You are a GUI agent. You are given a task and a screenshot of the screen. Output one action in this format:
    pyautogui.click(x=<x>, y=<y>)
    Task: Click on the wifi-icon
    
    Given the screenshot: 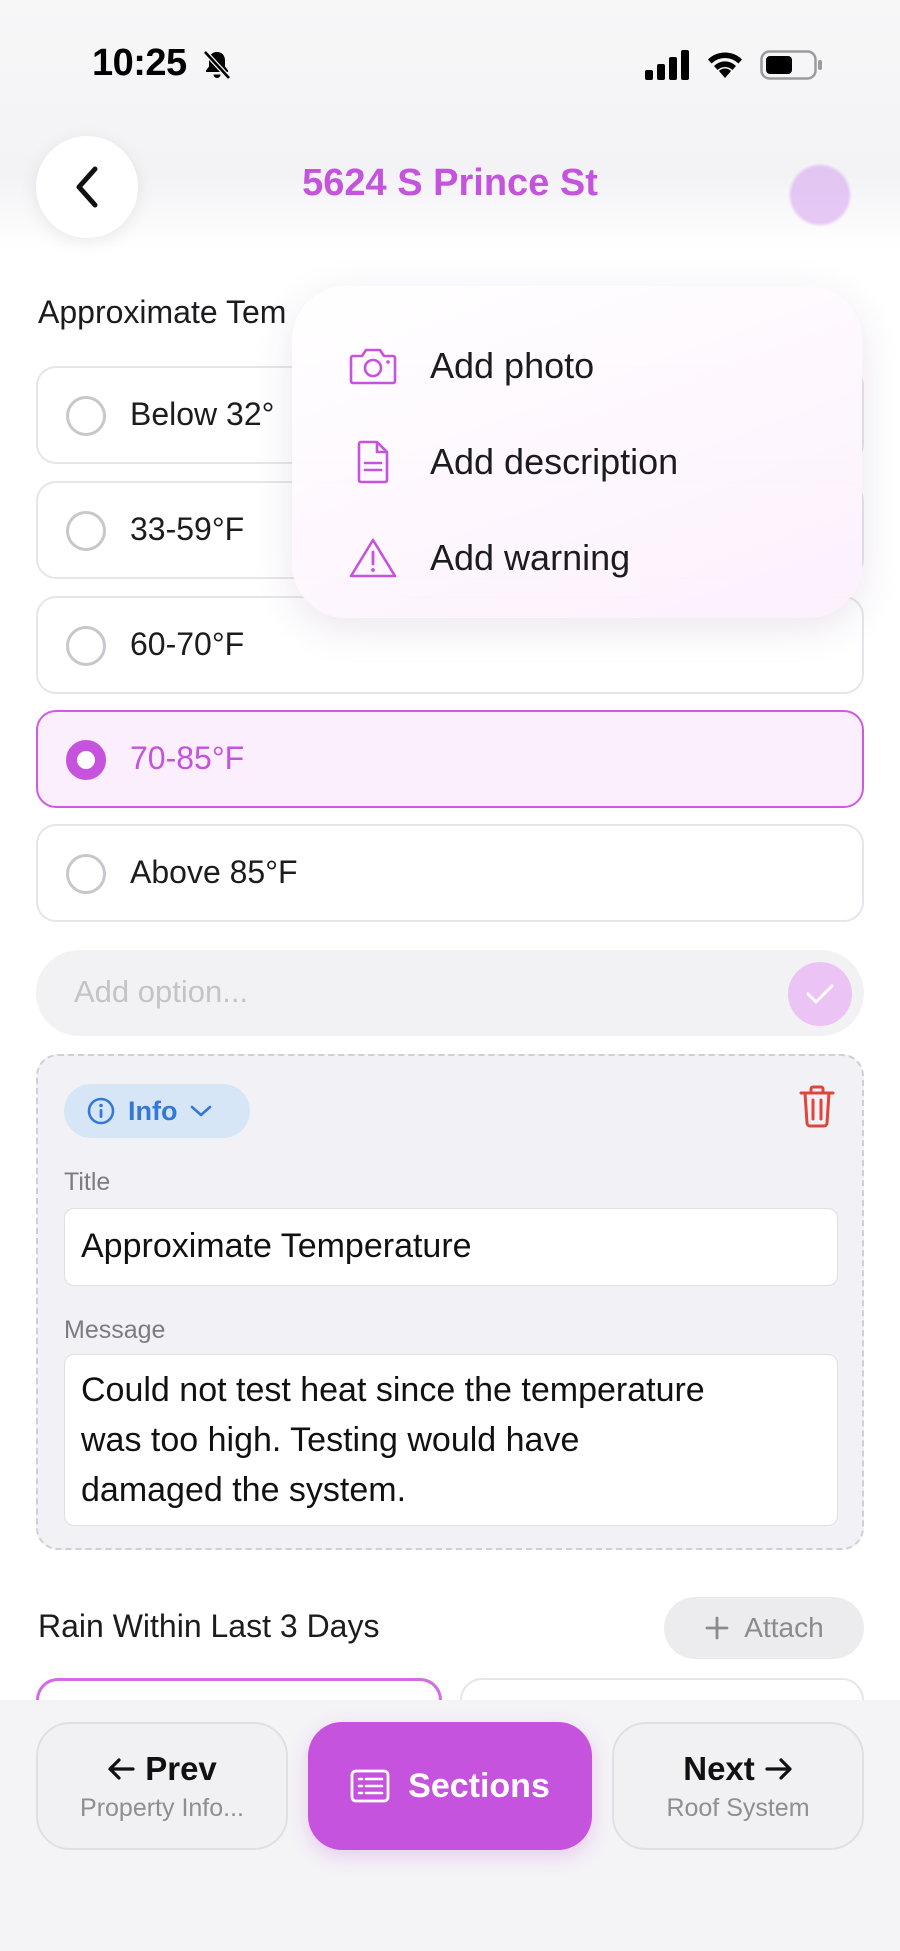 What is the action you would take?
    pyautogui.click(x=725, y=65)
    